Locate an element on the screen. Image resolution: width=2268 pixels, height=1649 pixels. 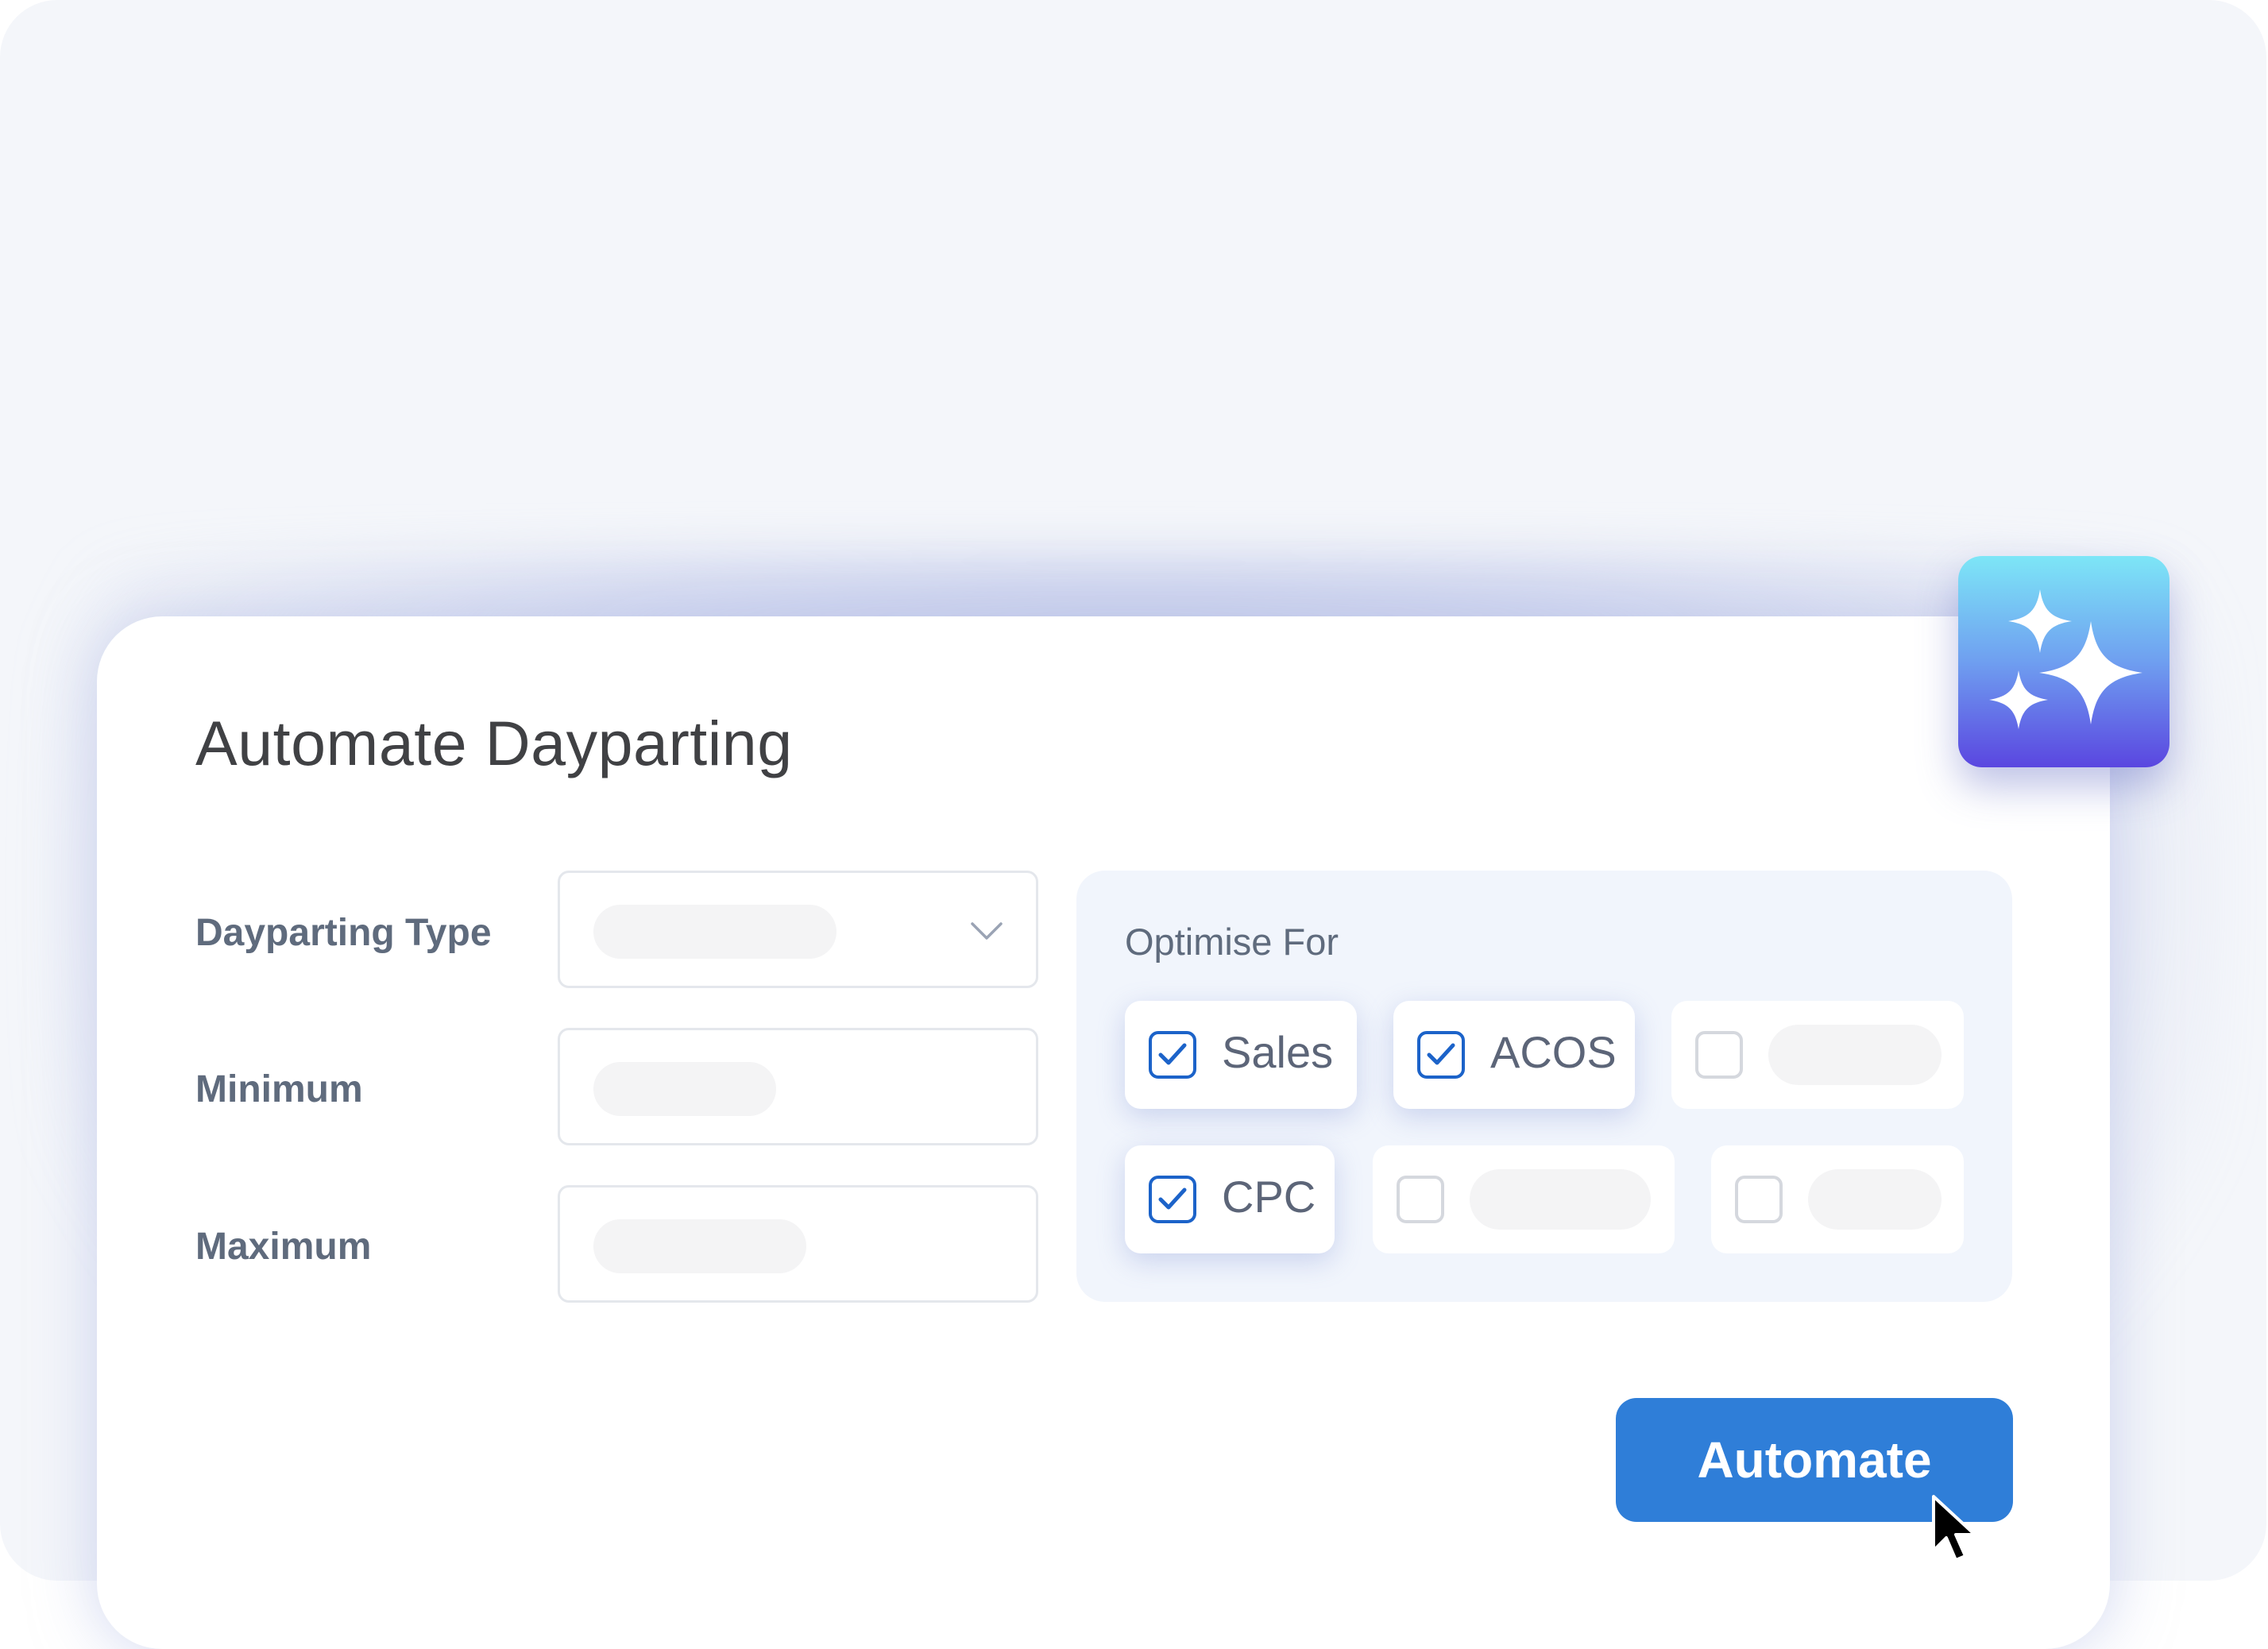
minimum-input is located at coordinates (798, 1086).